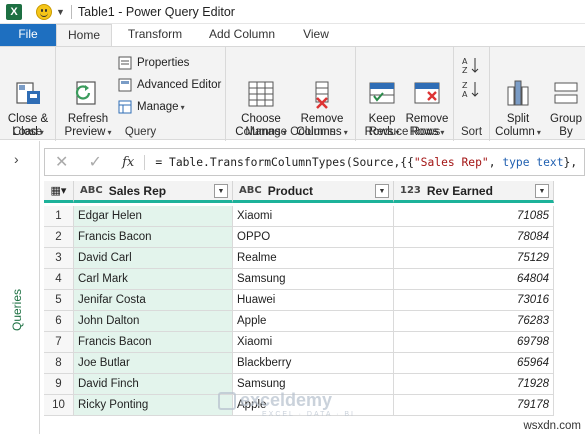 The height and width of the screenshot is (434, 585). What do you see at coordinates (153, 192) in the screenshot?
I see `column-header-sales-rep: ABC Sales Rep ▼` at bounding box center [153, 192].